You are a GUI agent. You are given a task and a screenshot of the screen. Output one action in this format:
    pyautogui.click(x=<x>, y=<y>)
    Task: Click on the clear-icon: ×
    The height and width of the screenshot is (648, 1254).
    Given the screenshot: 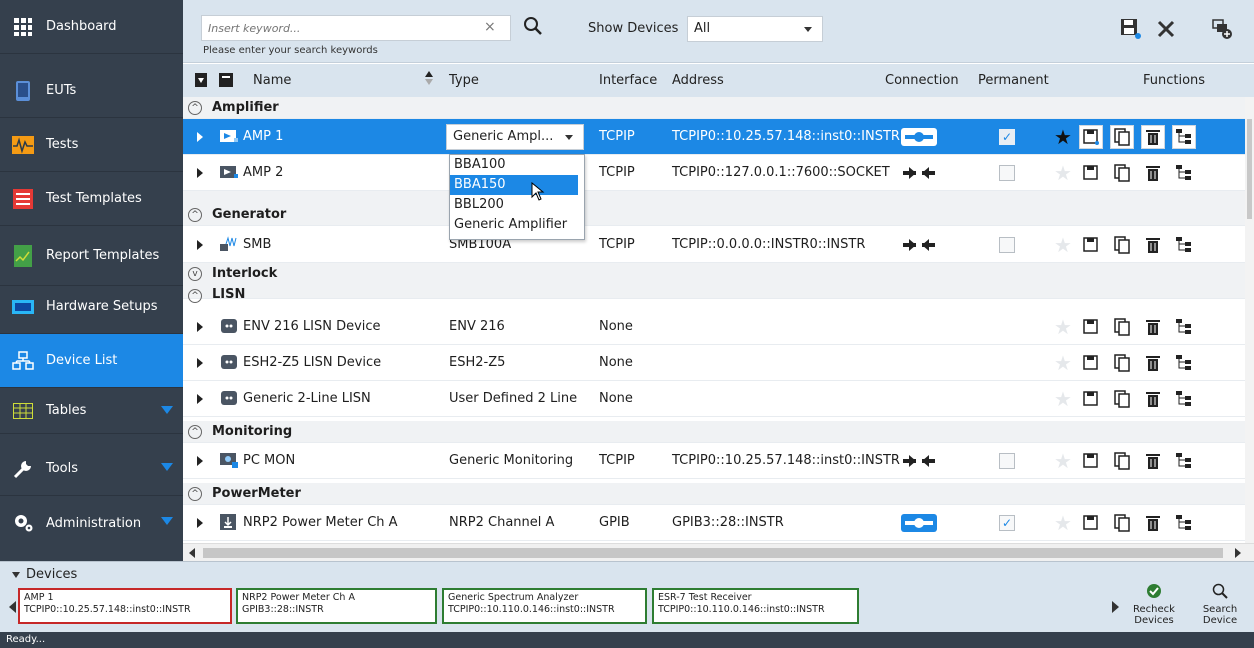 What is the action you would take?
    pyautogui.click(x=490, y=27)
    